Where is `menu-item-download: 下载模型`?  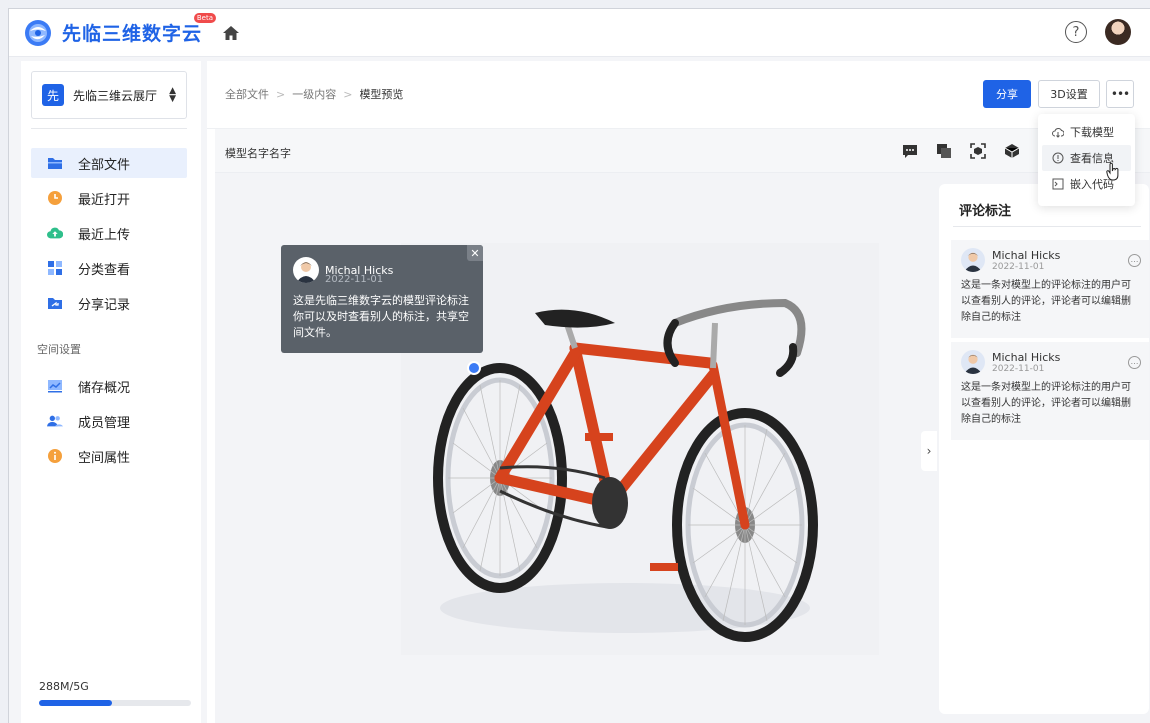
menu-item-download: 下载模型 is located at coordinates (1086, 132).